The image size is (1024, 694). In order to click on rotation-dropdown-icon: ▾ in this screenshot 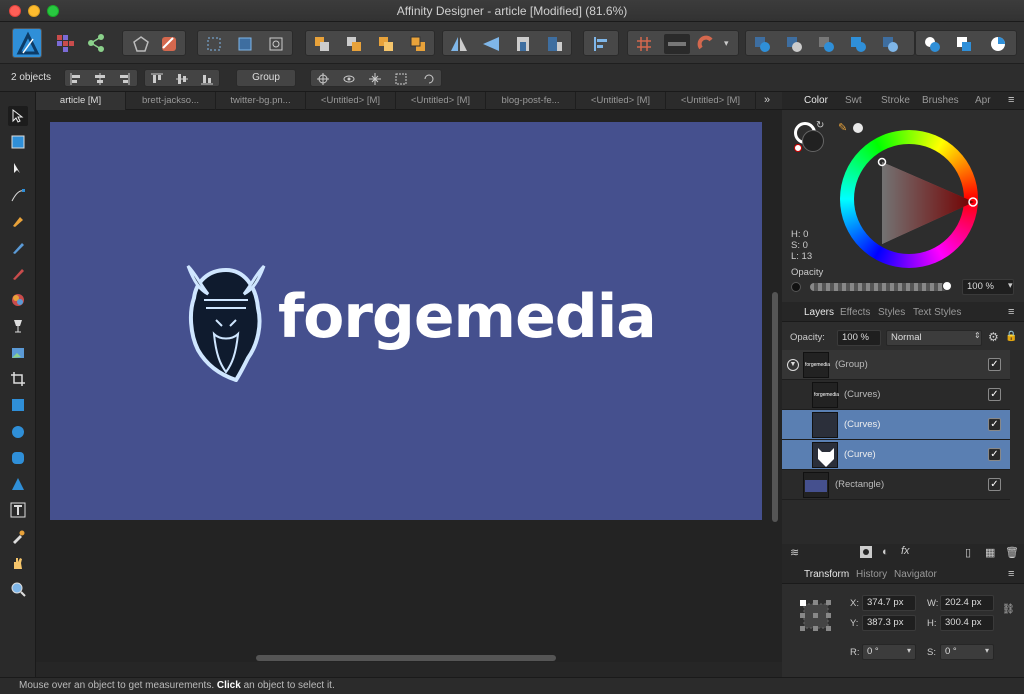, I will do `click(909, 650)`.